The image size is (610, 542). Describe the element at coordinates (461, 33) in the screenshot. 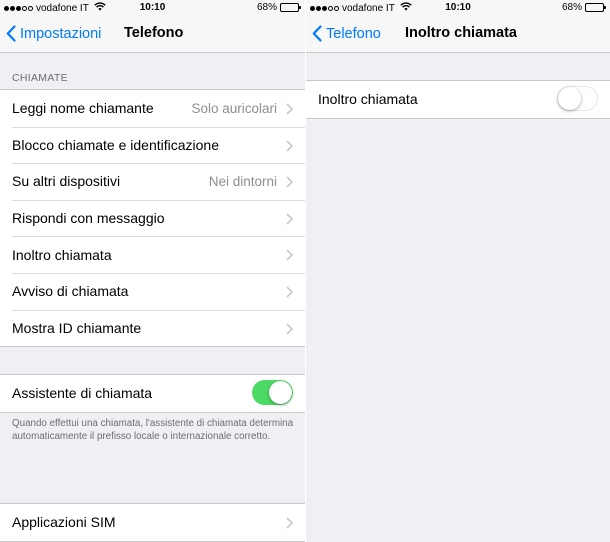

I see `page-title: Inoltro chiamata` at that location.